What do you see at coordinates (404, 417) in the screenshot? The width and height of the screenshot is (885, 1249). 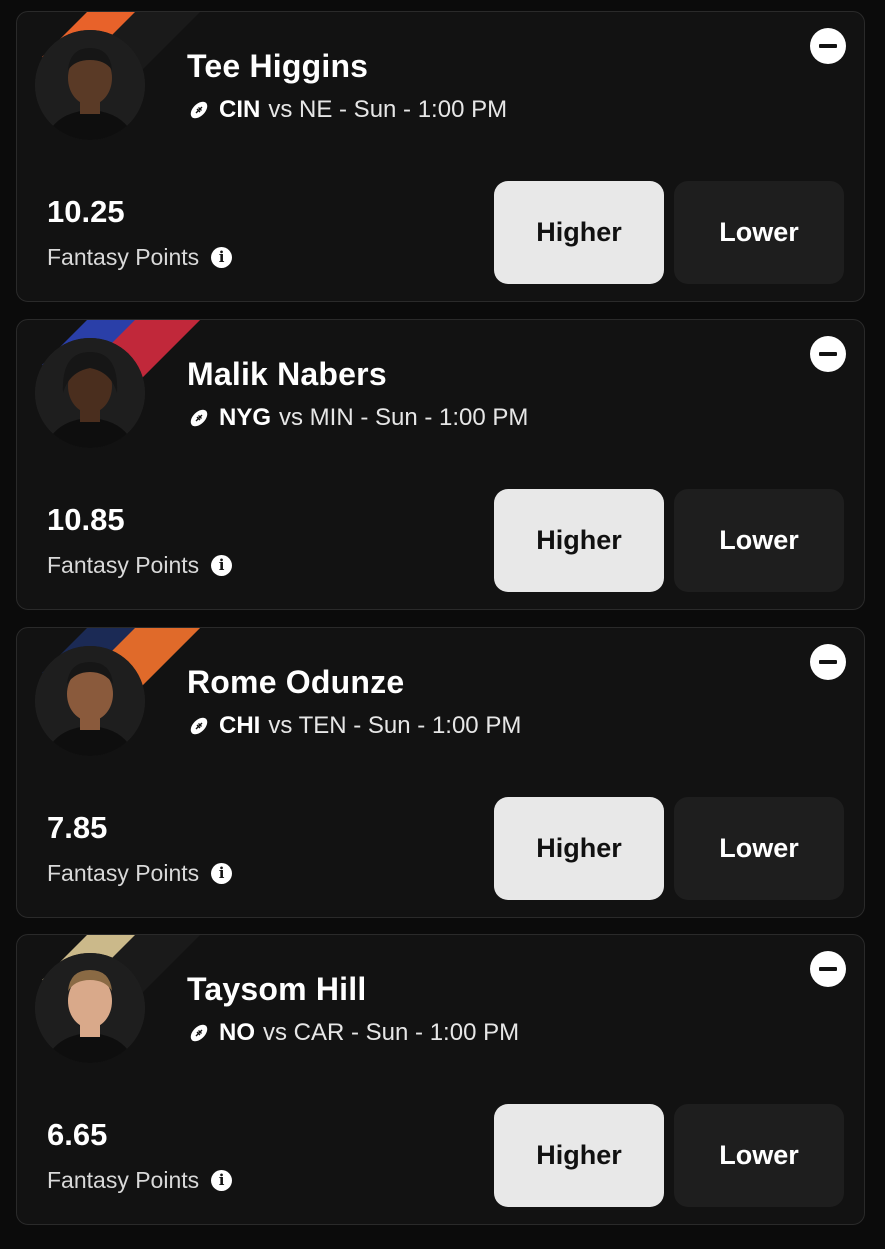 I see `matchup-detail: vs MIN - Sun - 1:00 PM` at bounding box center [404, 417].